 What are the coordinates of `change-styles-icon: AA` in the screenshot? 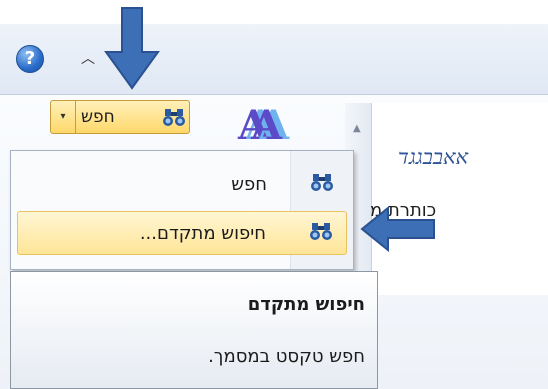 It's located at (260, 125).